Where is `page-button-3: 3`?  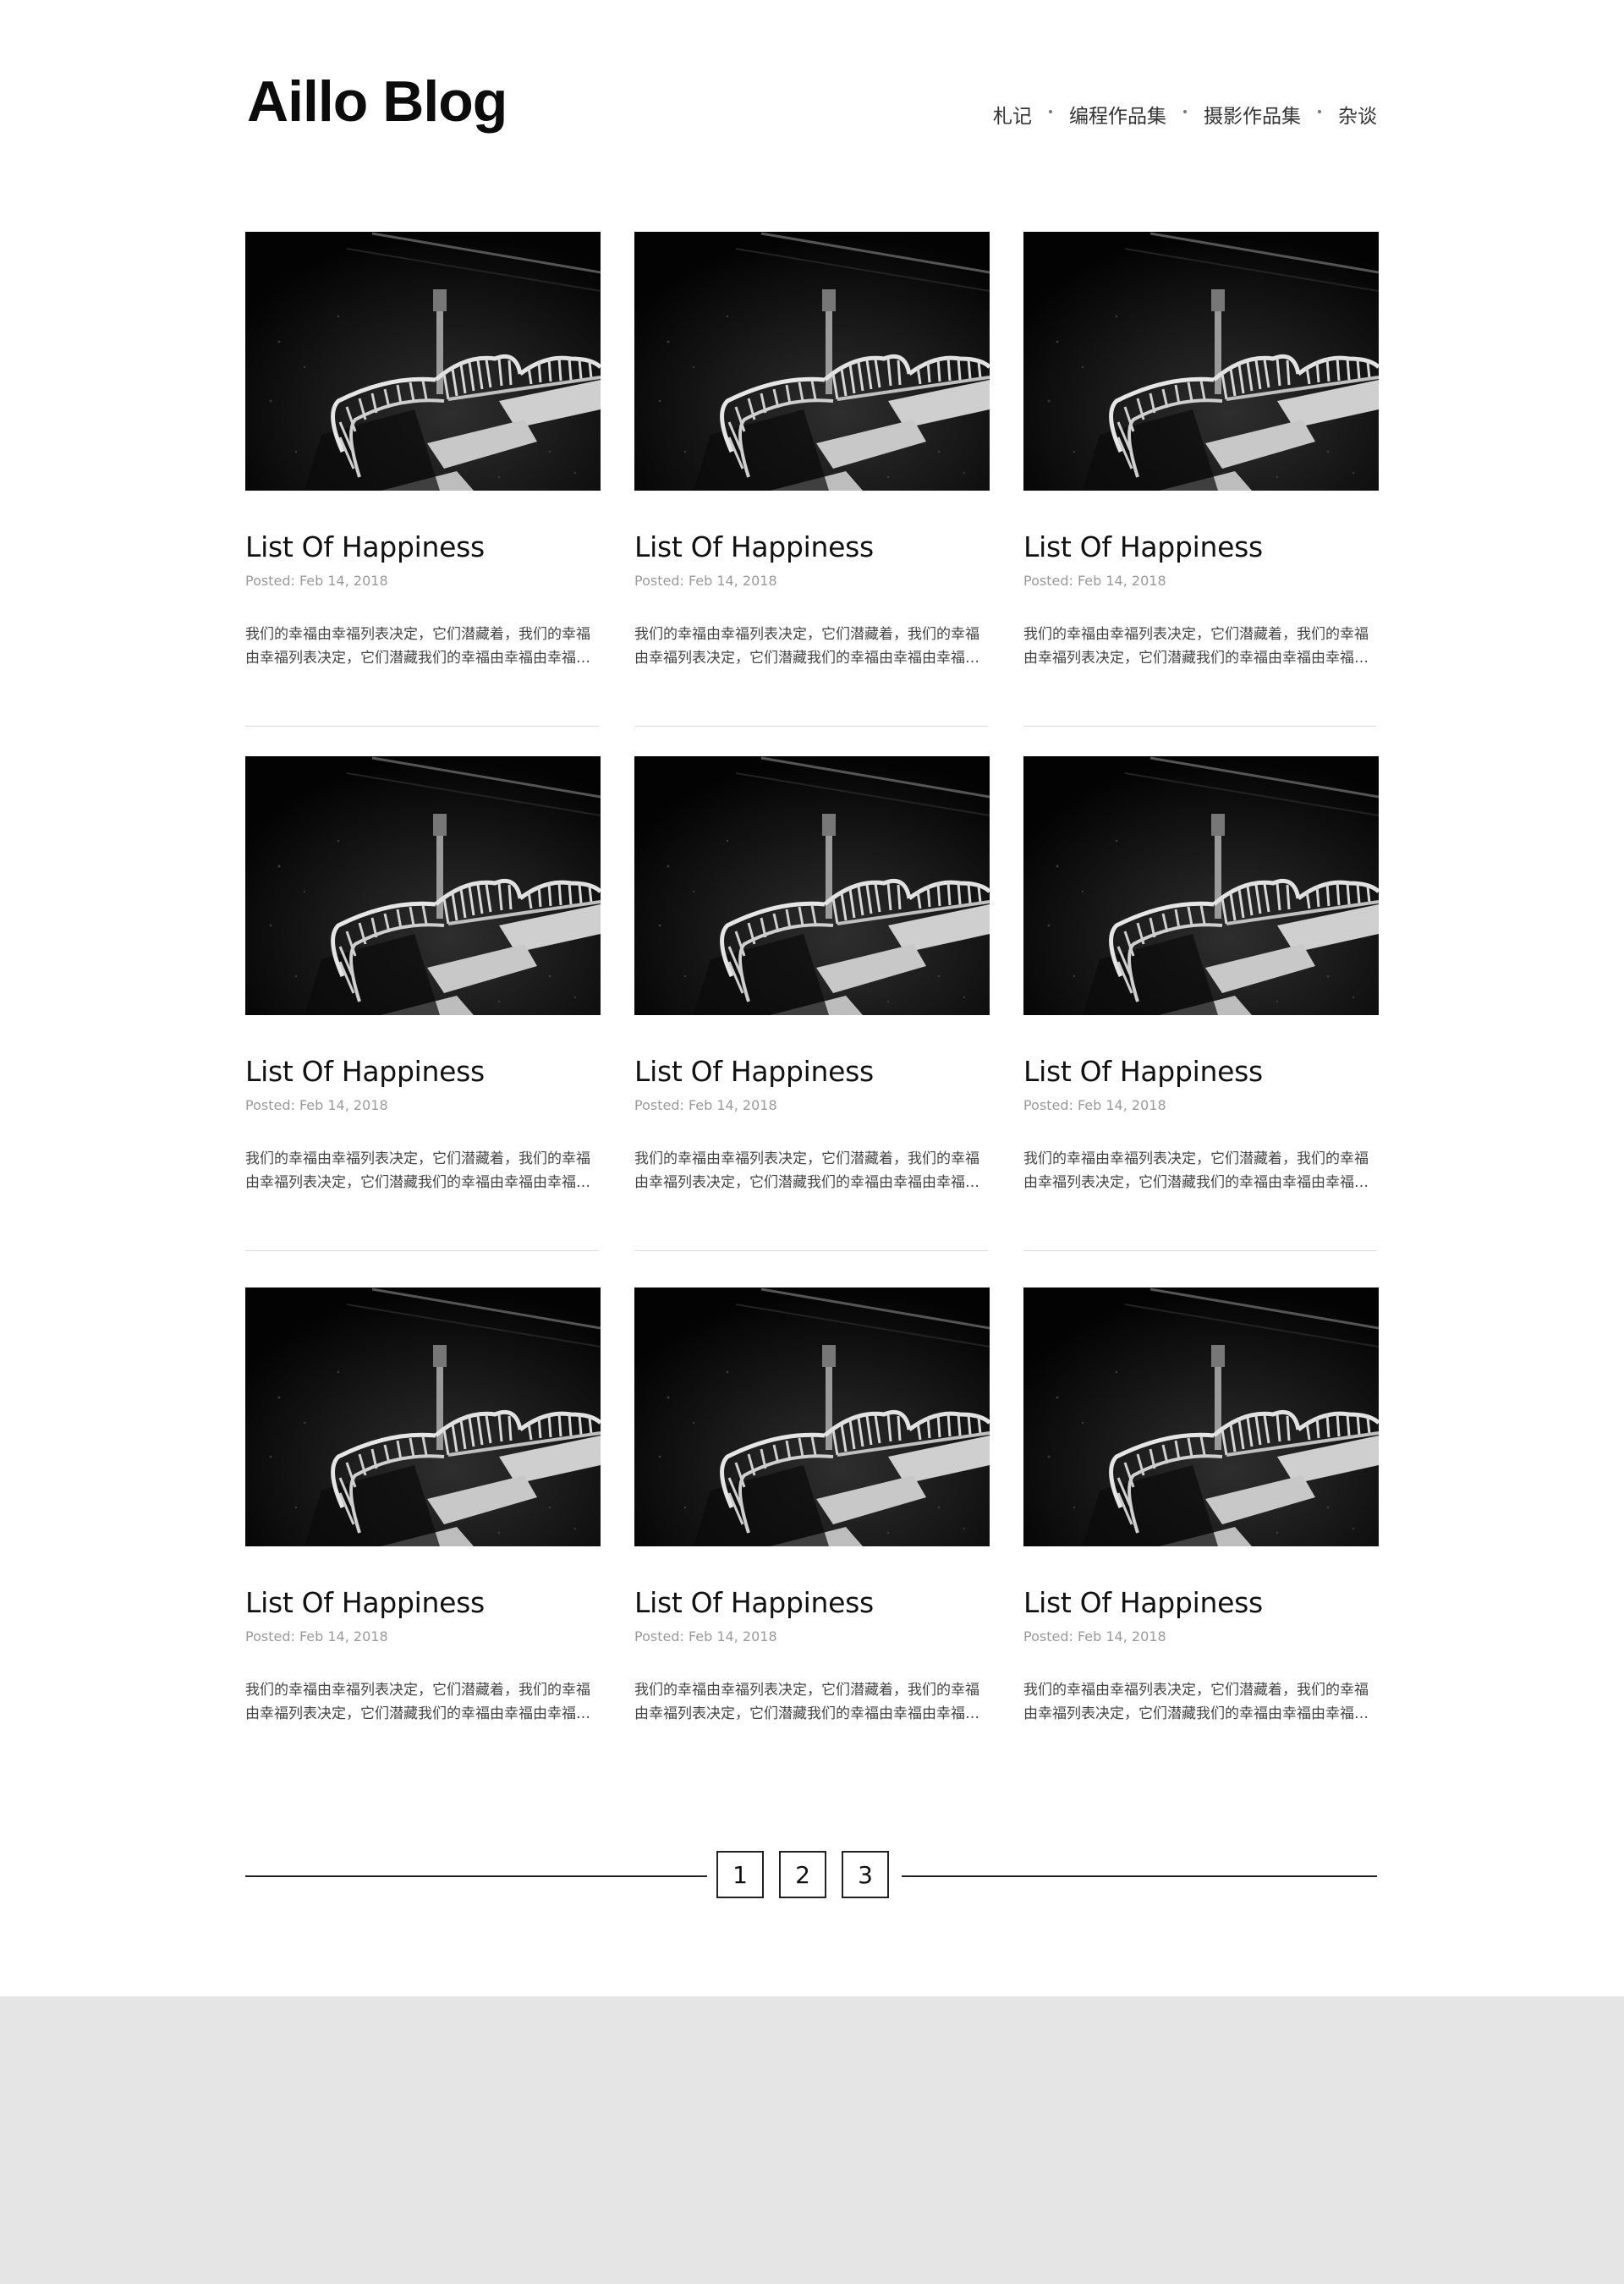 page-button-3: 3 is located at coordinates (865, 1875).